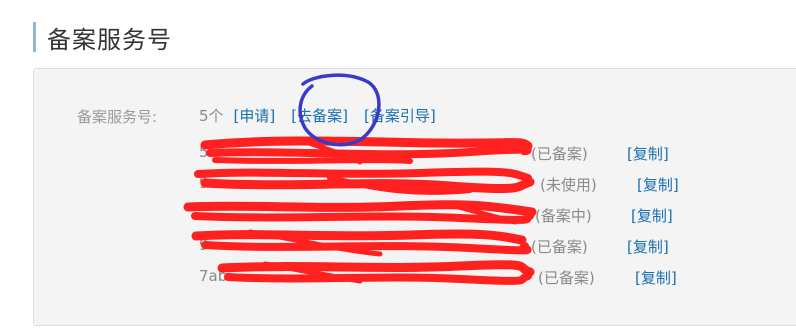 The width and height of the screenshot is (796, 335). Describe the element at coordinates (400, 115) in the screenshot. I see `filing-guide-link: [备案引导]` at that location.